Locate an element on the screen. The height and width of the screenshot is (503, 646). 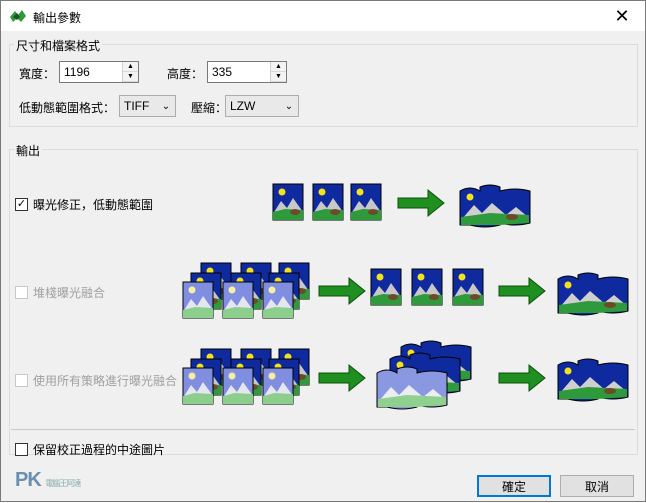
ok-button: 確定 is located at coordinates (514, 486).